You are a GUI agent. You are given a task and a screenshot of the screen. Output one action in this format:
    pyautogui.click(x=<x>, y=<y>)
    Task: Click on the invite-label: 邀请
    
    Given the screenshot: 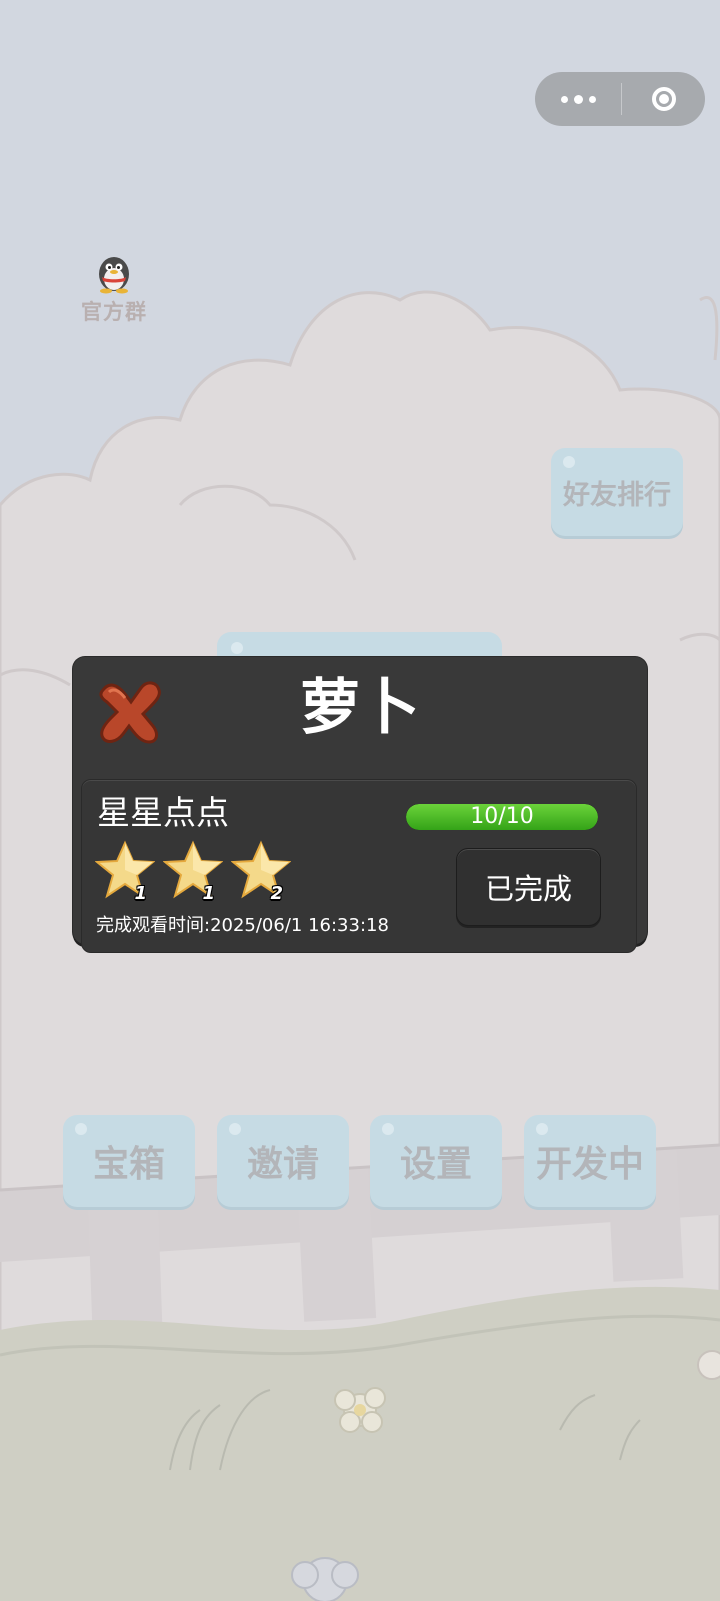 What is the action you would take?
    pyautogui.click(x=282, y=1164)
    